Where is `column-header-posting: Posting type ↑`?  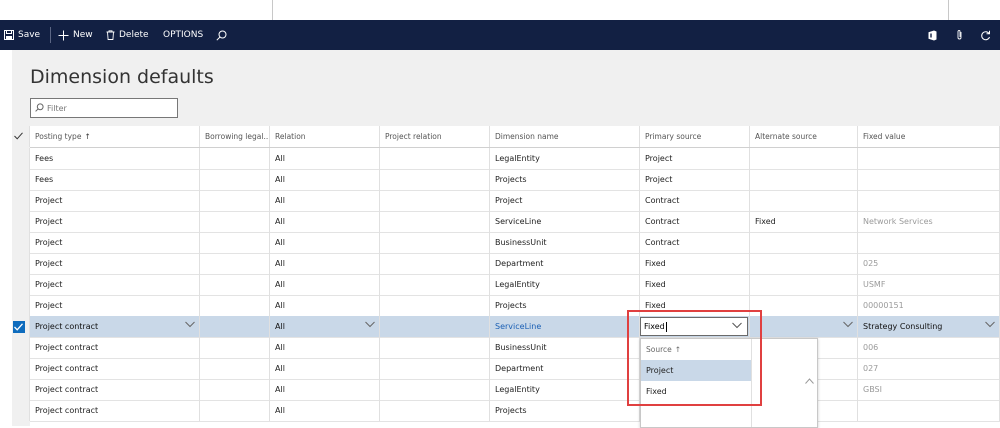
column-header-posting: Posting type ↑ is located at coordinates (115, 136).